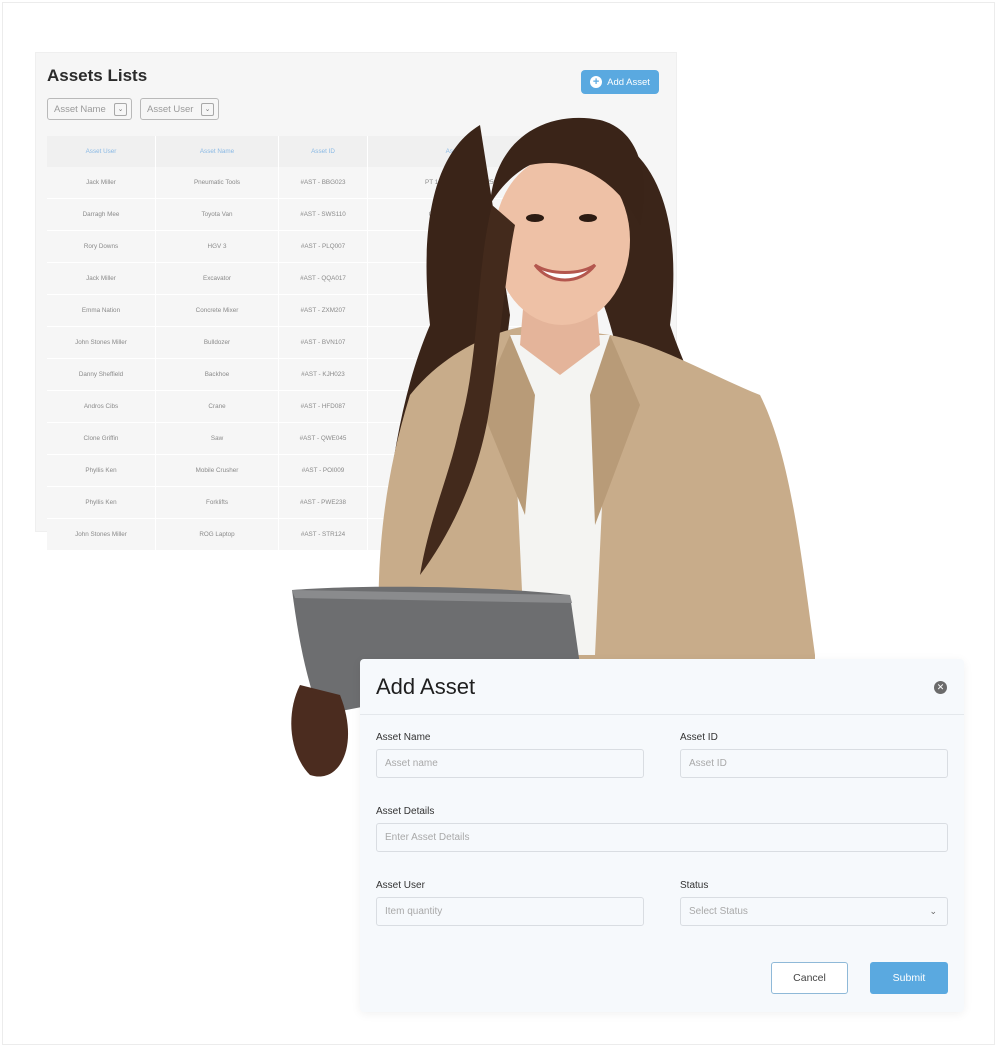  I want to click on cell-asset-user: Clone Griffin, so click(101, 438).